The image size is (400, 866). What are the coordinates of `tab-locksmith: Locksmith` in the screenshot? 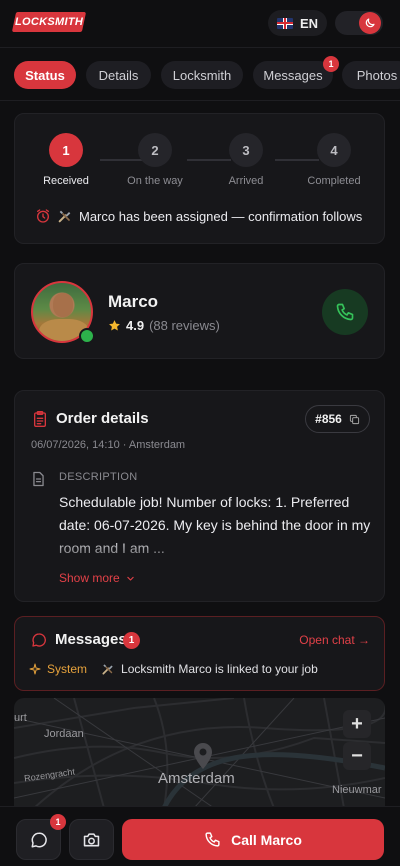 It's located at (202, 75).